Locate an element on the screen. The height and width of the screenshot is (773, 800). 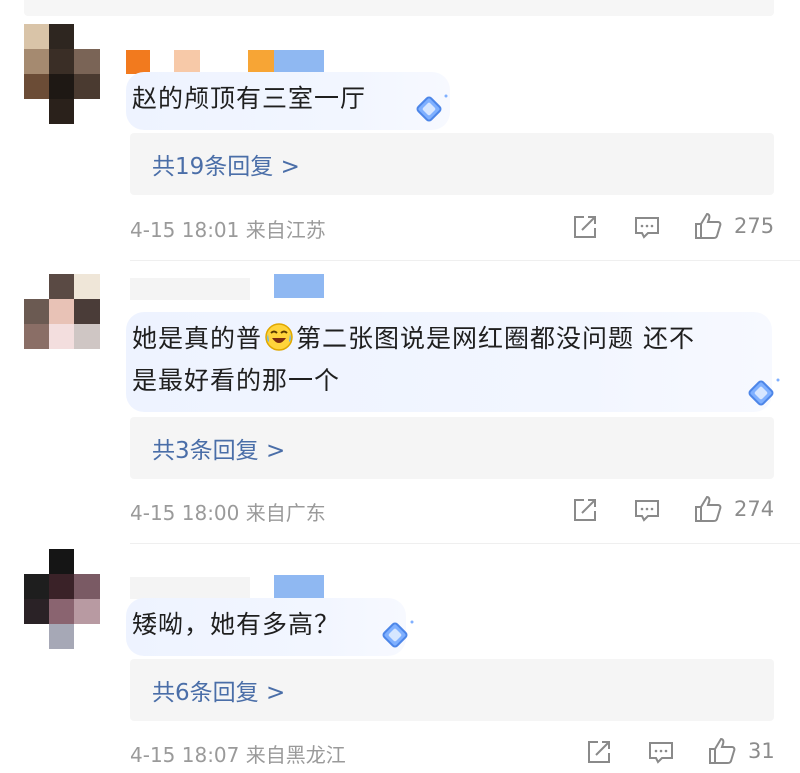
comment-text-line-1: 她是真的普 第二张图说是网红圈都没问题 还不 is located at coordinates (446, 339).